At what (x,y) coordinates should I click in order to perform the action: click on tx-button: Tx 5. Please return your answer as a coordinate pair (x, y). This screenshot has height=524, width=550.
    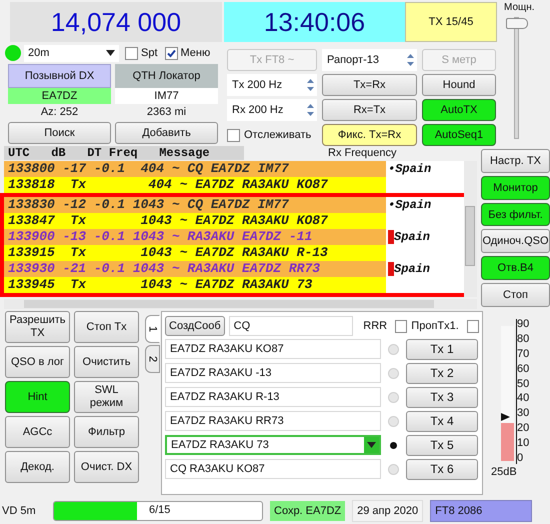
    Looking at the image, I should click on (442, 445).